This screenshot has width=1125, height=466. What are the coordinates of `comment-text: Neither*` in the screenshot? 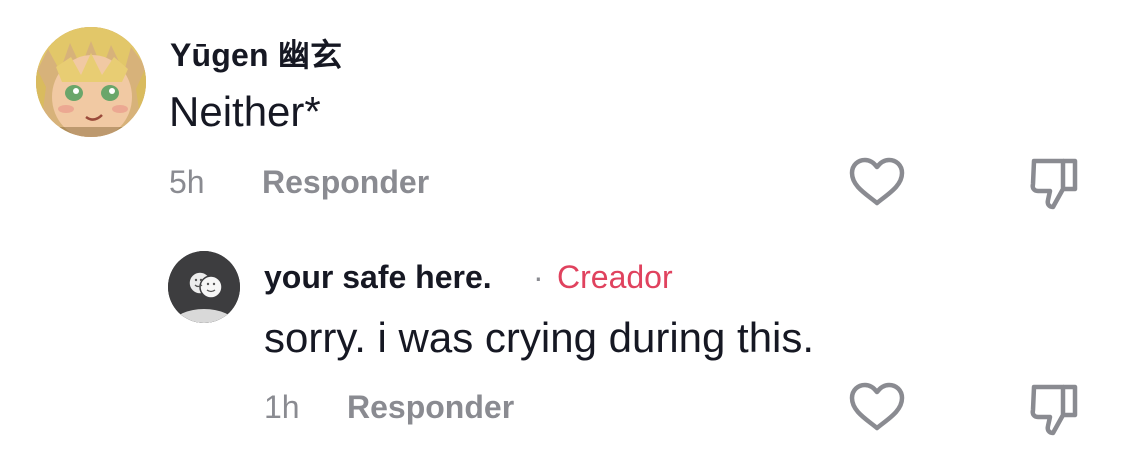 It's located at (245, 111).